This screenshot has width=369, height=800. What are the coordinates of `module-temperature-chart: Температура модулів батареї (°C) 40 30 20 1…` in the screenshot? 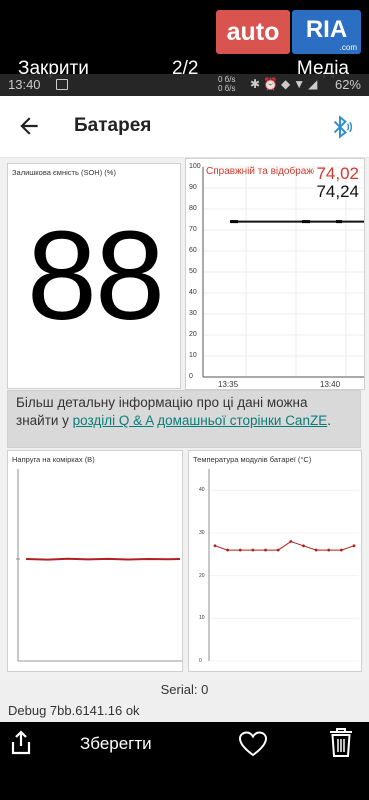 It's located at (275, 561).